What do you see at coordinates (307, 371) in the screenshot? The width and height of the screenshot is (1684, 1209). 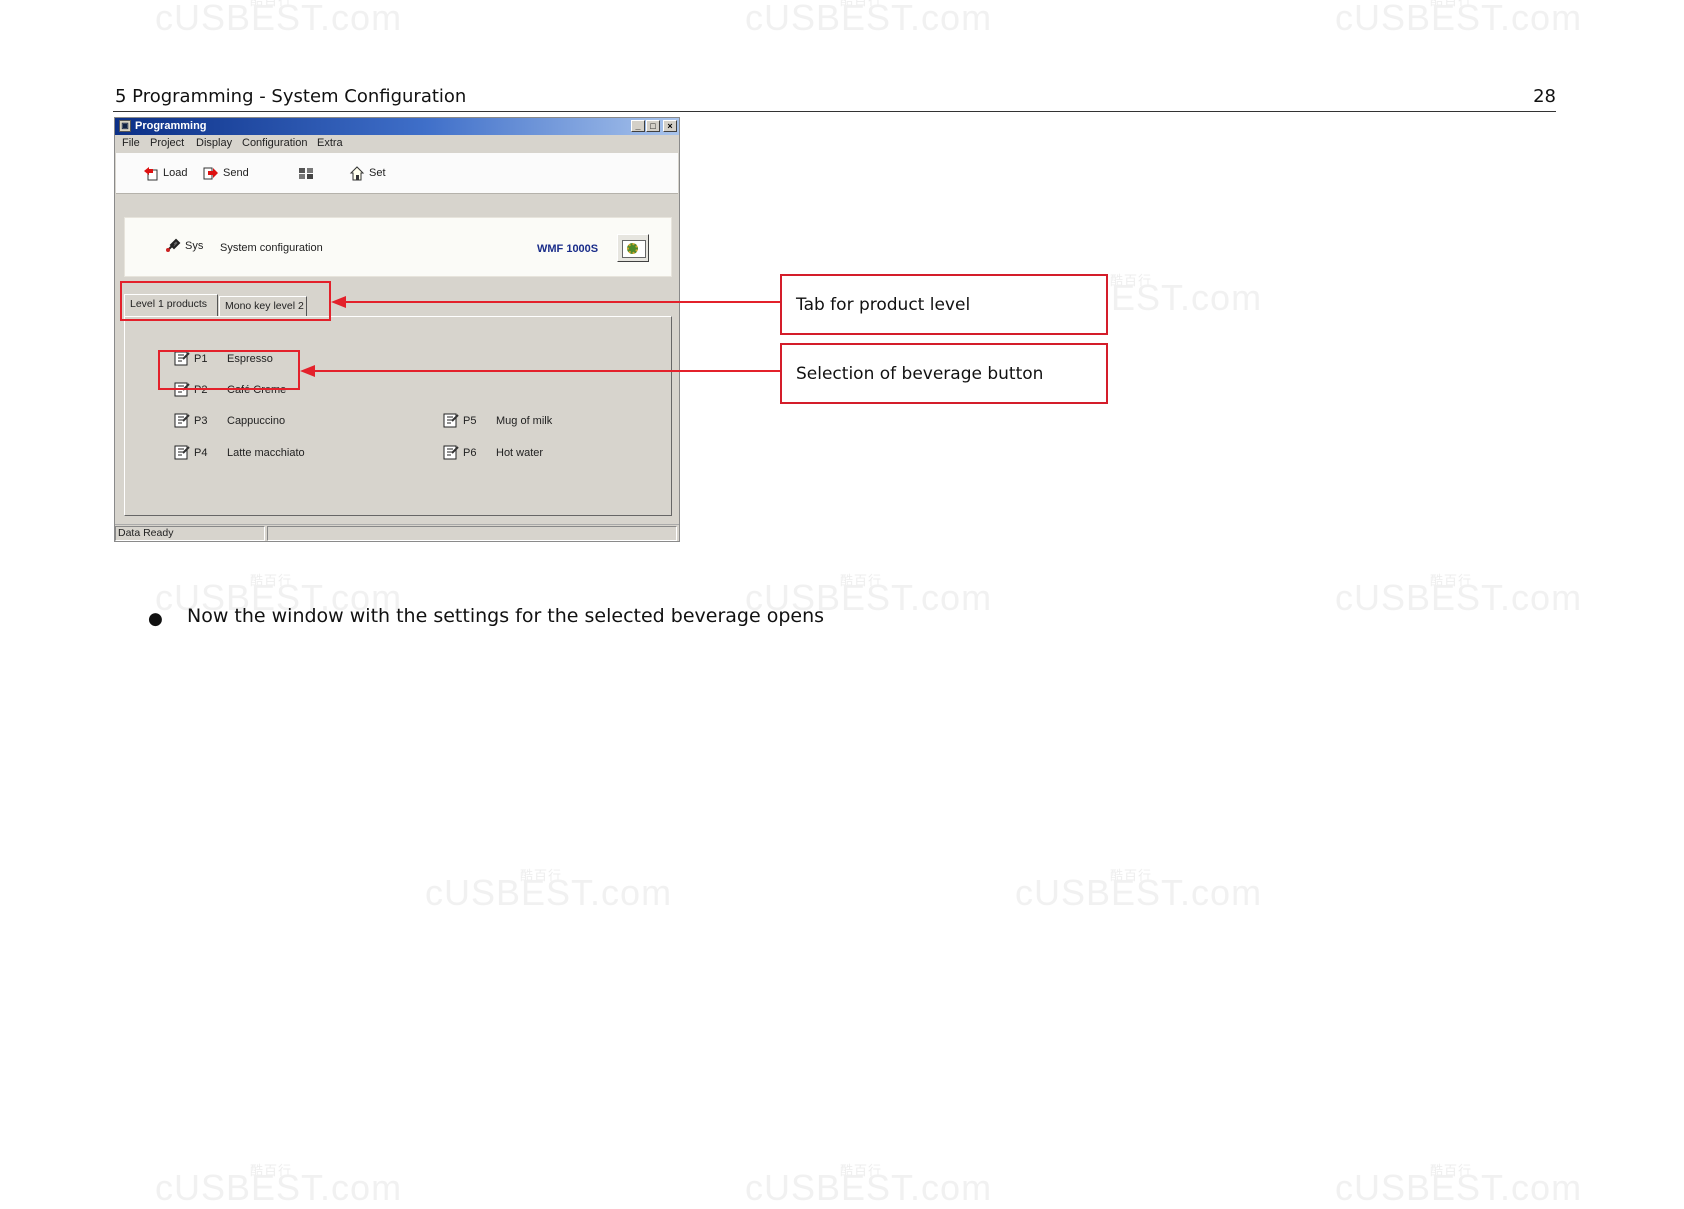 I see `beverage-arrowhead` at bounding box center [307, 371].